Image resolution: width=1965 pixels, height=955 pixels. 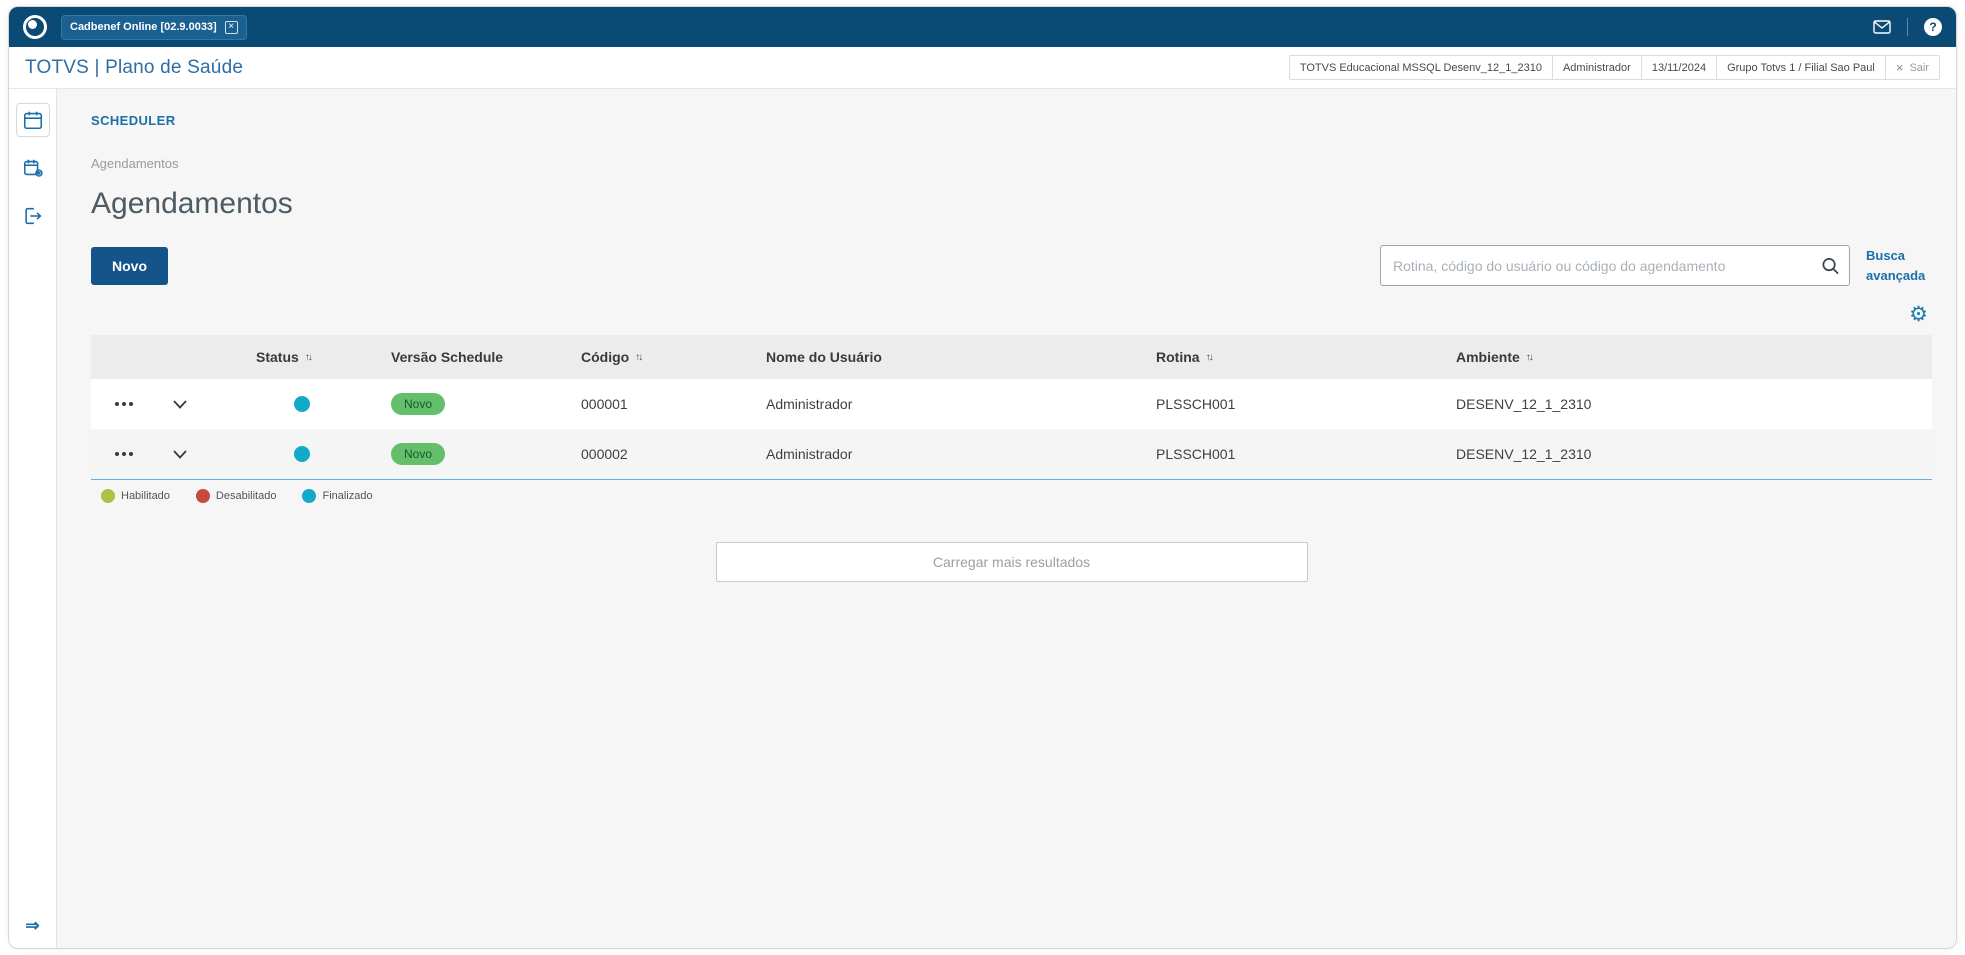 I want to click on column-header-nome-usuario: Nome do Usuário, so click(x=824, y=357).